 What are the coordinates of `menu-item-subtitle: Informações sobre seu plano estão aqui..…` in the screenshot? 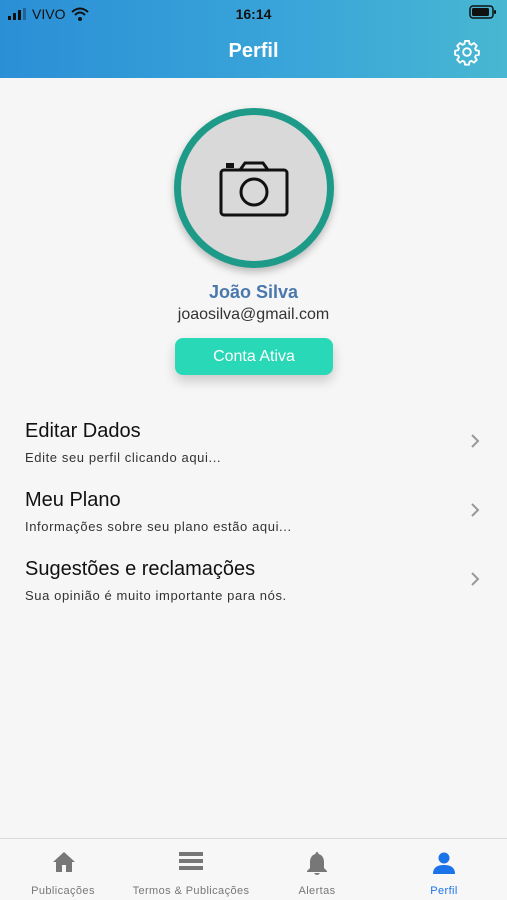 It's located at (158, 526).